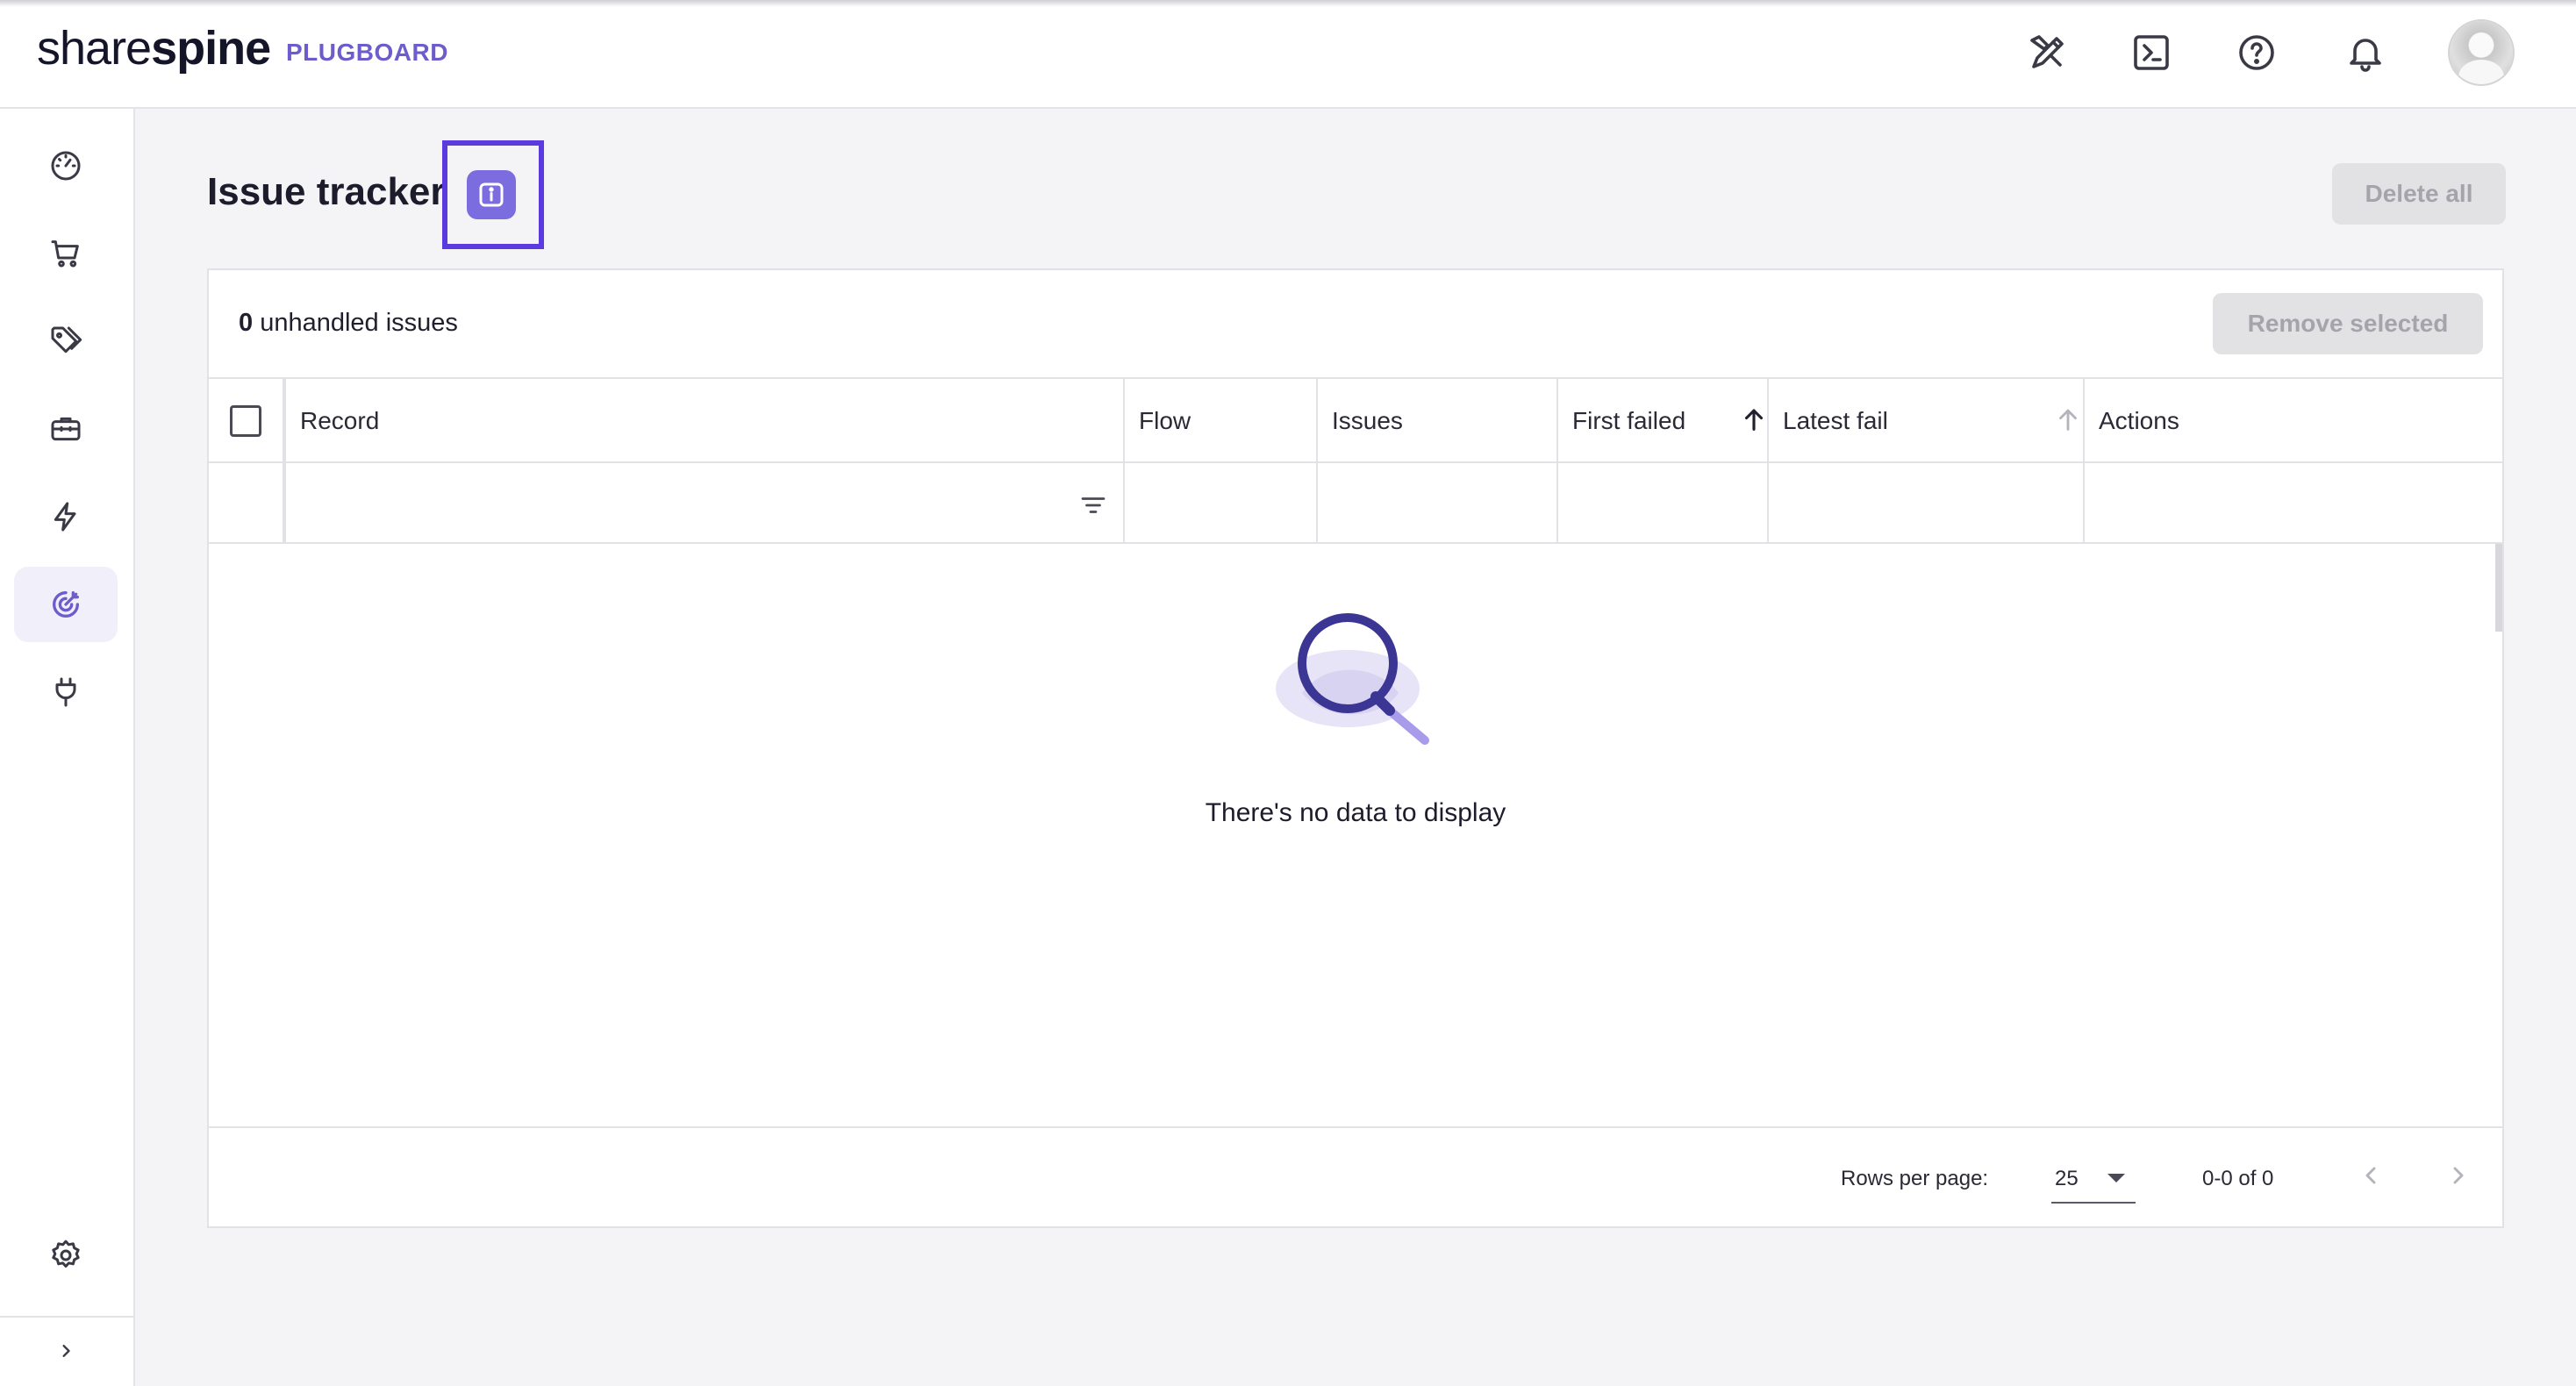 The image size is (2576, 1386). I want to click on column-header-actions: Actions, so click(2139, 421).